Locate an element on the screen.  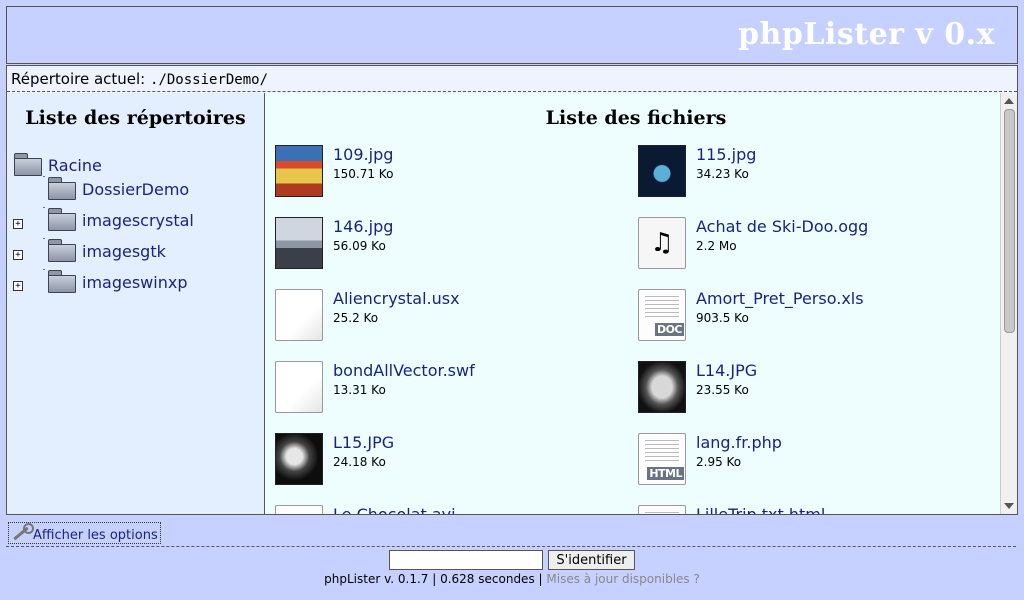
file-item: 146.jpg 56.09 Ko is located at coordinates (445, 247).